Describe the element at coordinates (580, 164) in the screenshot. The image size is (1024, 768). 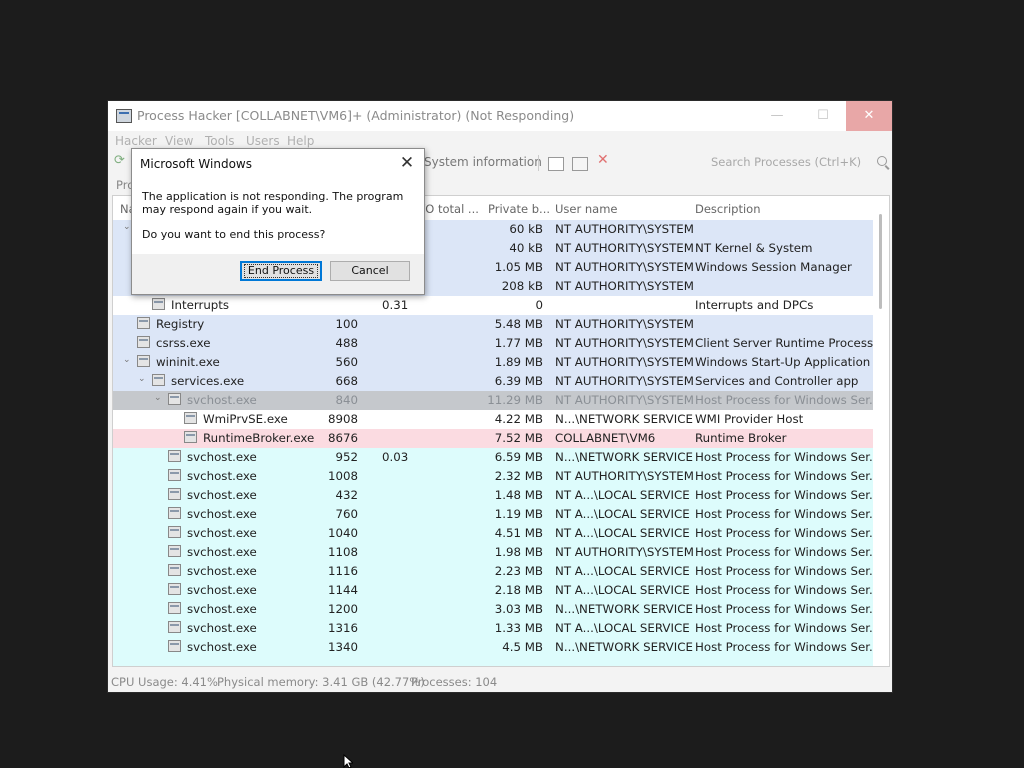
I see `find-window-icon` at that location.